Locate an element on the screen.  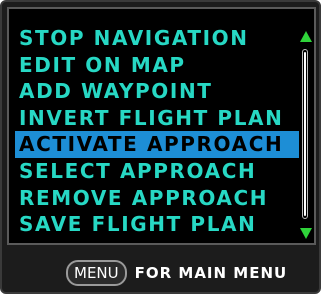
arrow-up-icon is located at coordinates (306, 36).